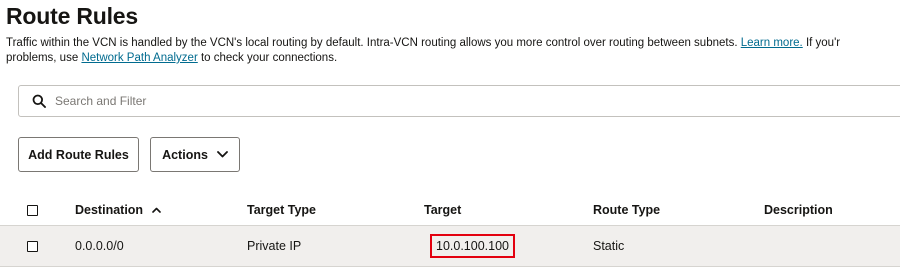 This screenshot has width=900, height=271. What do you see at coordinates (156, 210) in the screenshot?
I see `sort-ascending-icon` at bounding box center [156, 210].